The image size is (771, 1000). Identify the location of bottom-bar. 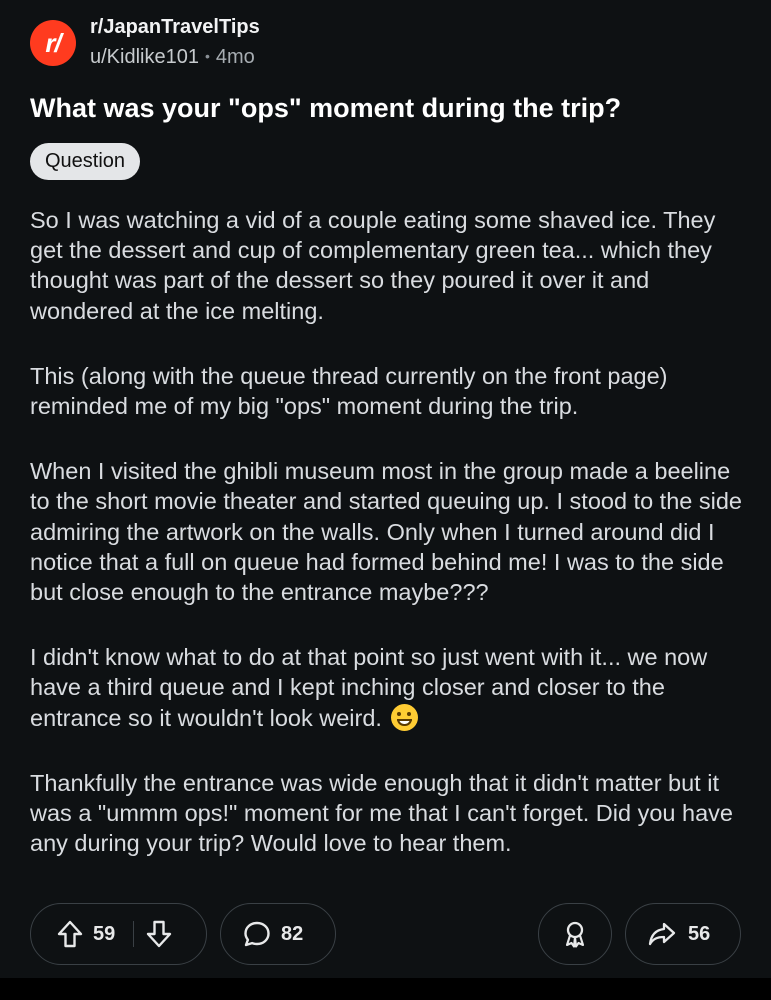
(385, 989).